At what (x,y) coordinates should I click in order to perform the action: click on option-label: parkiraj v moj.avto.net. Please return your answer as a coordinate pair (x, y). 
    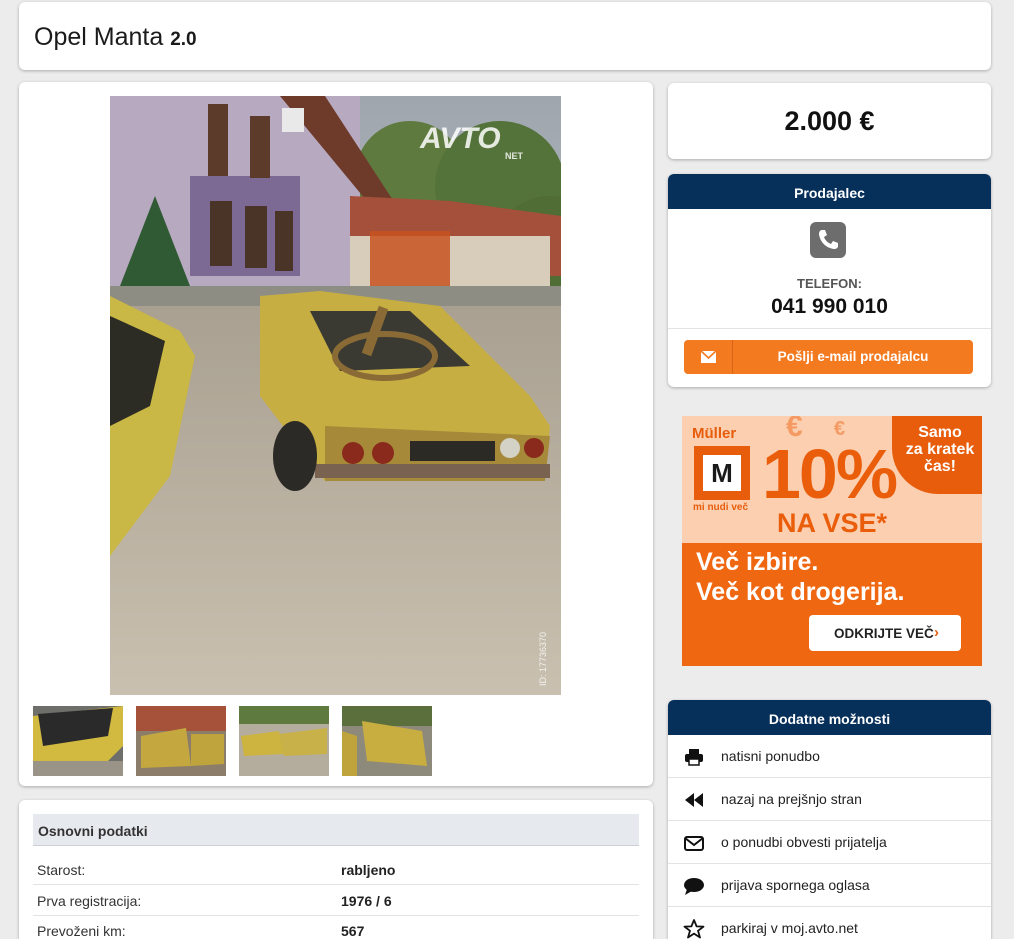
    Looking at the image, I should click on (789, 928).